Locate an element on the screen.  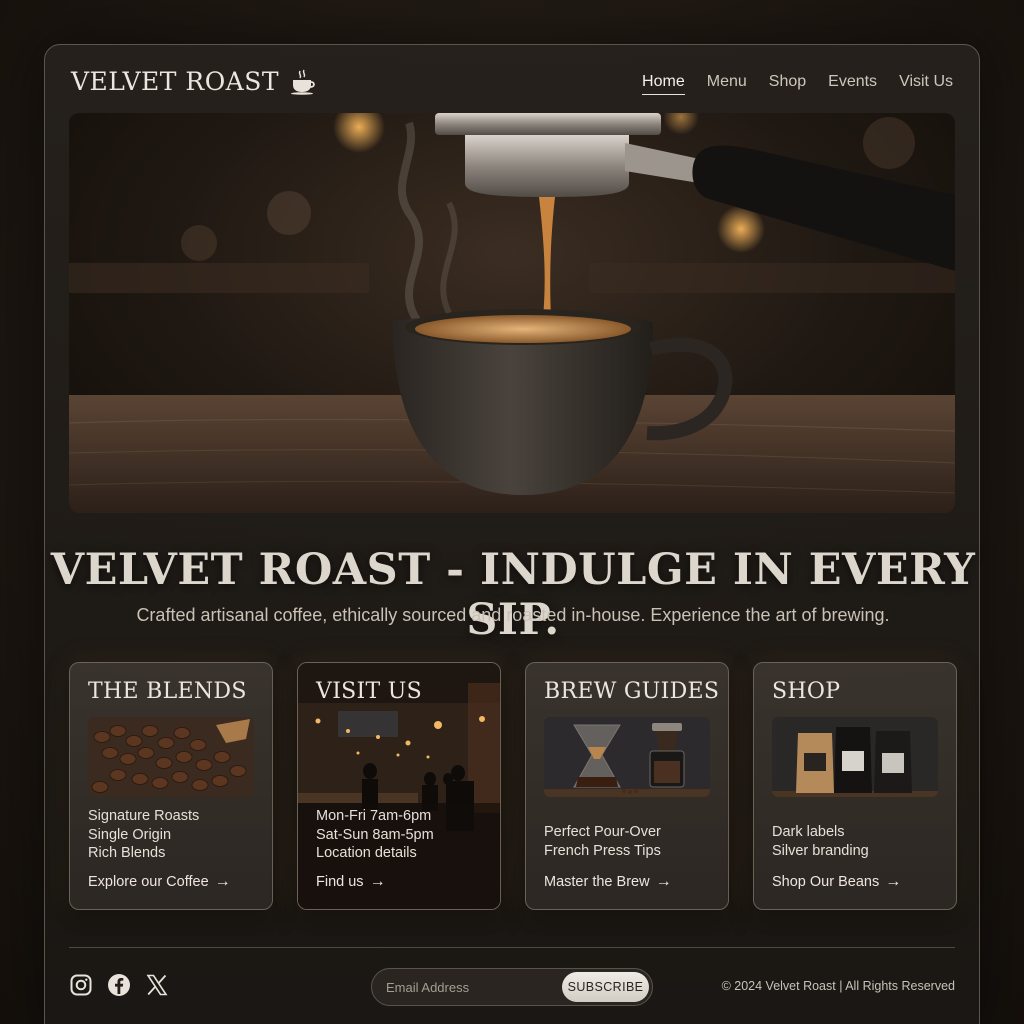
card-line: Sat-Sun 8am-5pm is located at coordinates (375, 834).